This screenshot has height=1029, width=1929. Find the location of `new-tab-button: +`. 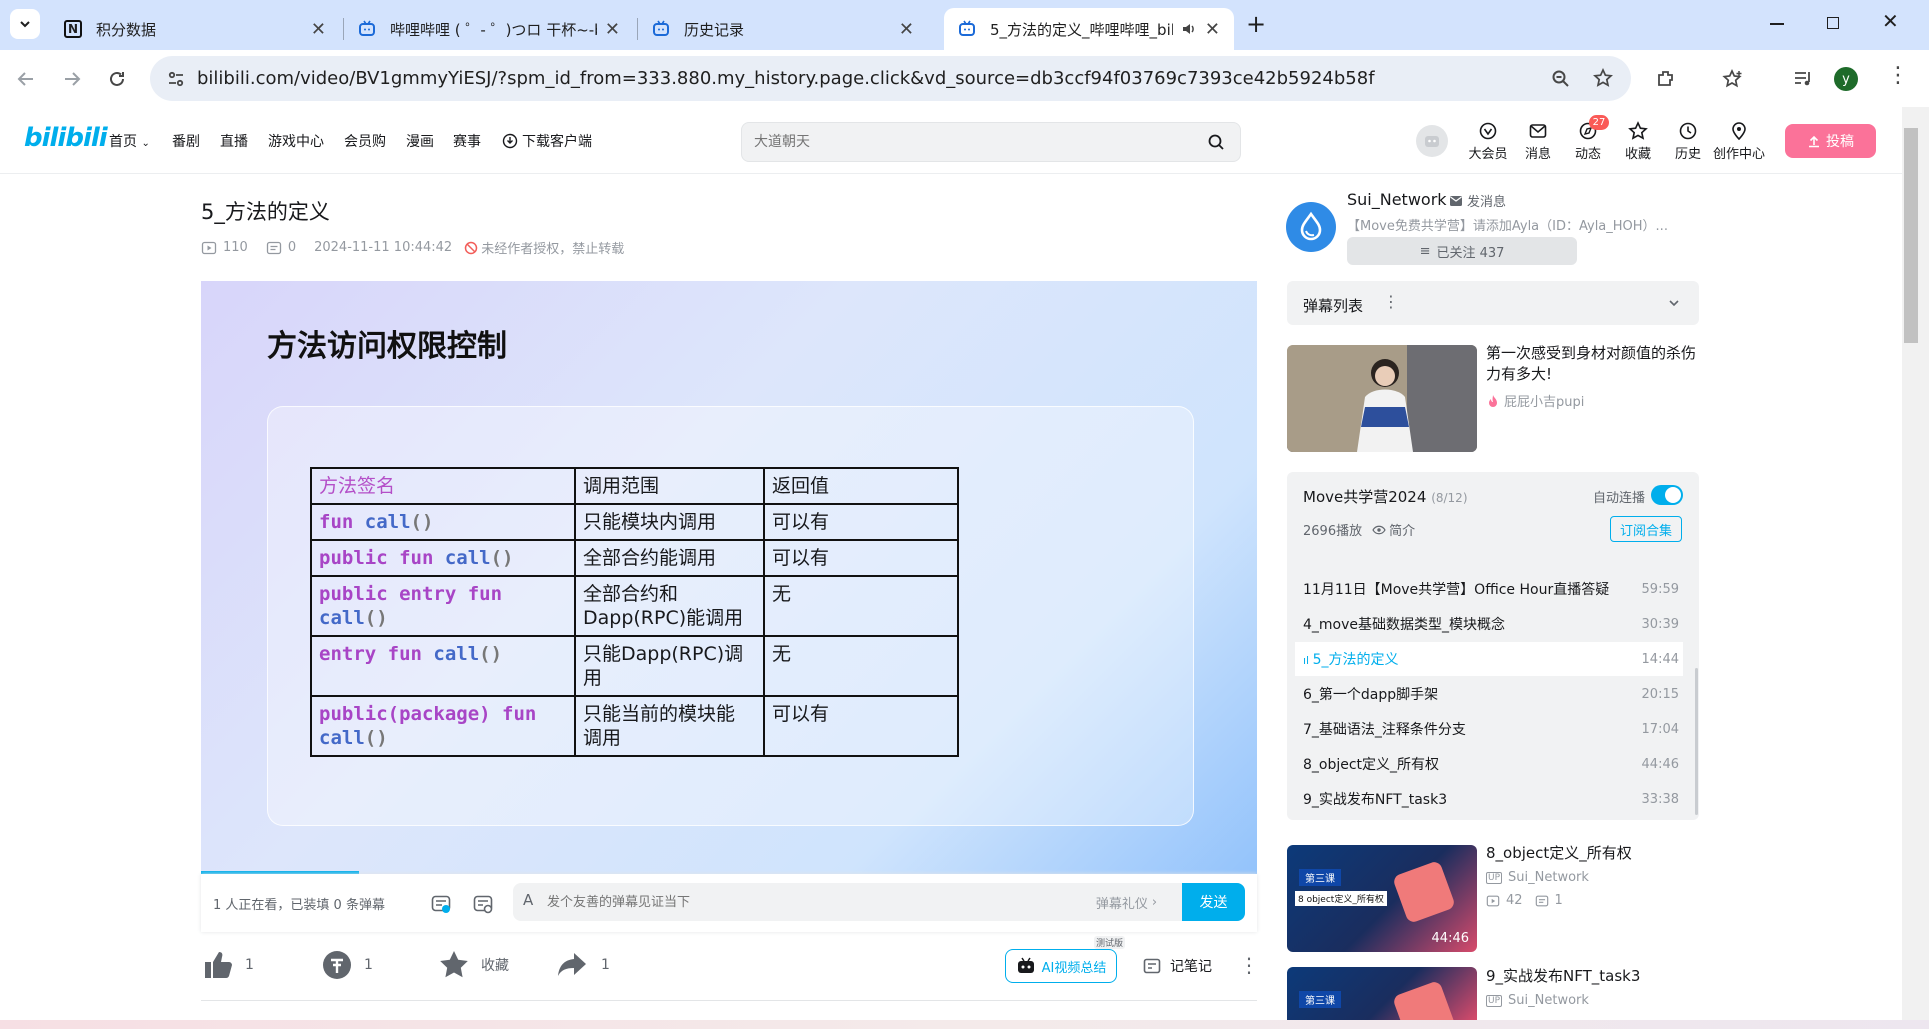

new-tab-button: + is located at coordinates (1256, 24).